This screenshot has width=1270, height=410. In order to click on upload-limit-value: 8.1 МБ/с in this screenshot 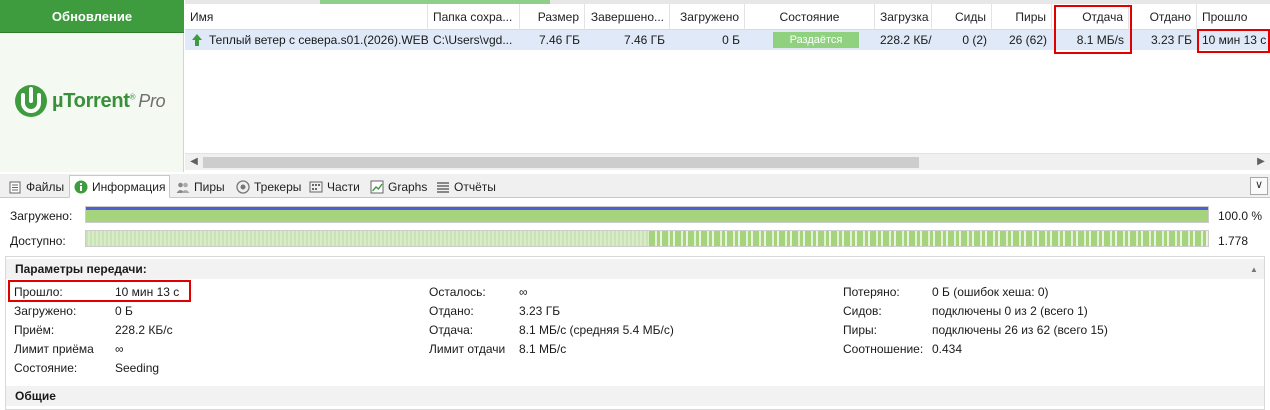, I will do `click(543, 349)`.